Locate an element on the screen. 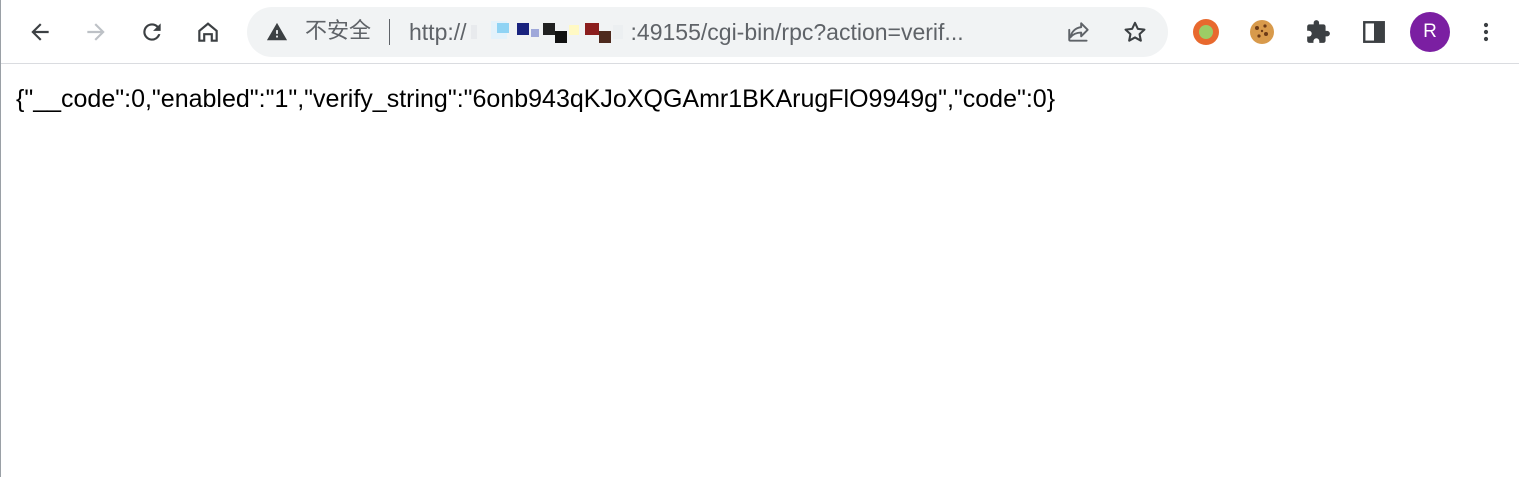 The height and width of the screenshot is (477, 1519). reload-icon is located at coordinates (152, 32).